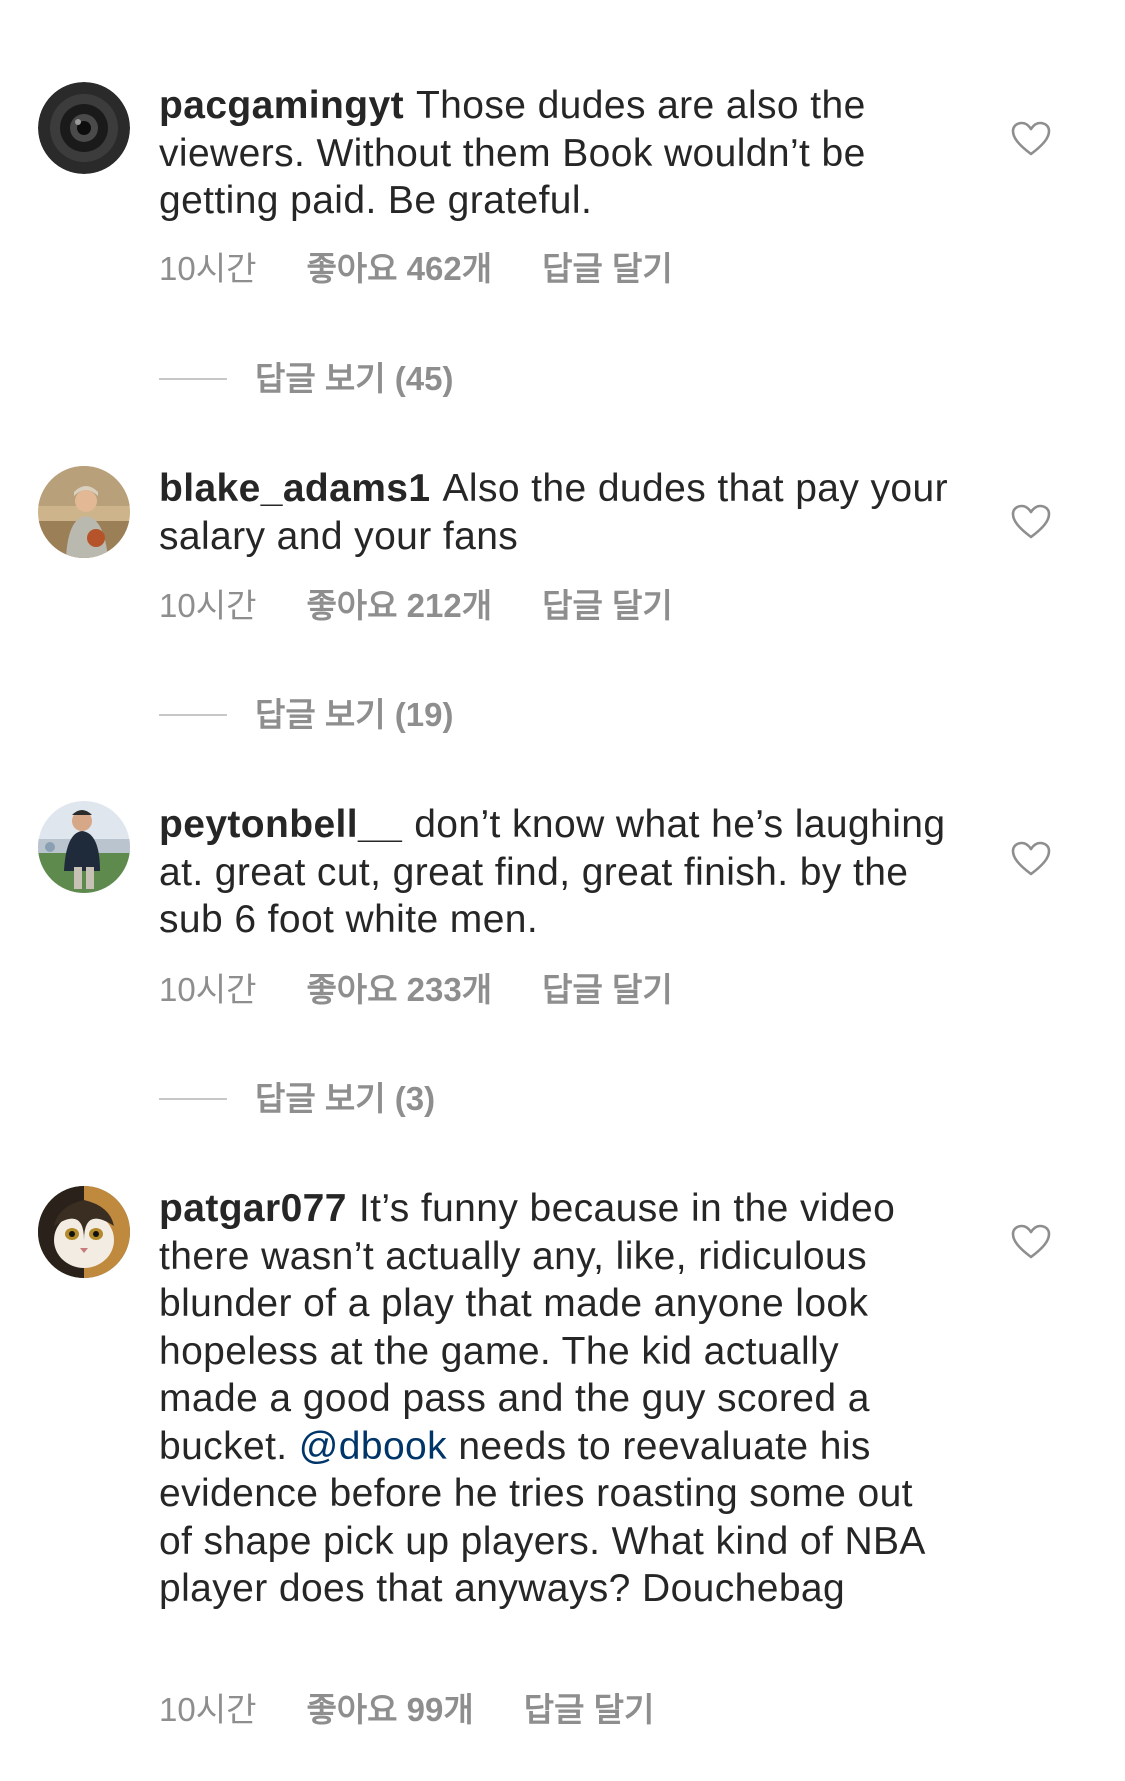 The image size is (1125, 1781). I want to click on comment-meta: 10시간 좋아요 99개 답글 달기, so click(406, 1710).